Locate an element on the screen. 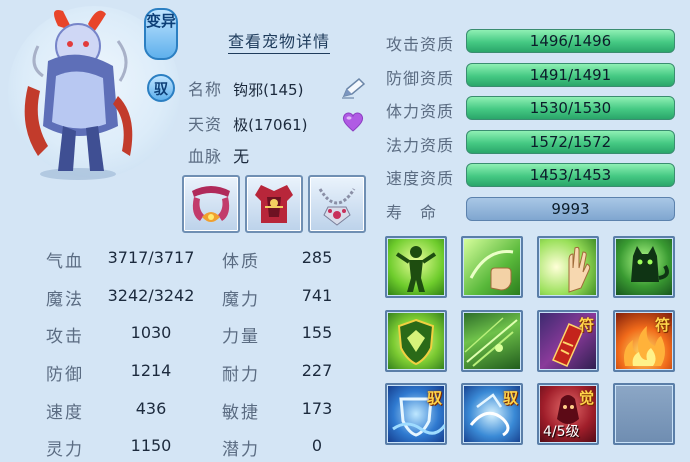 The height and width of the screenshot is (462, 690). attr-constitution-label: 体质 is located at coordinates (241, 262).